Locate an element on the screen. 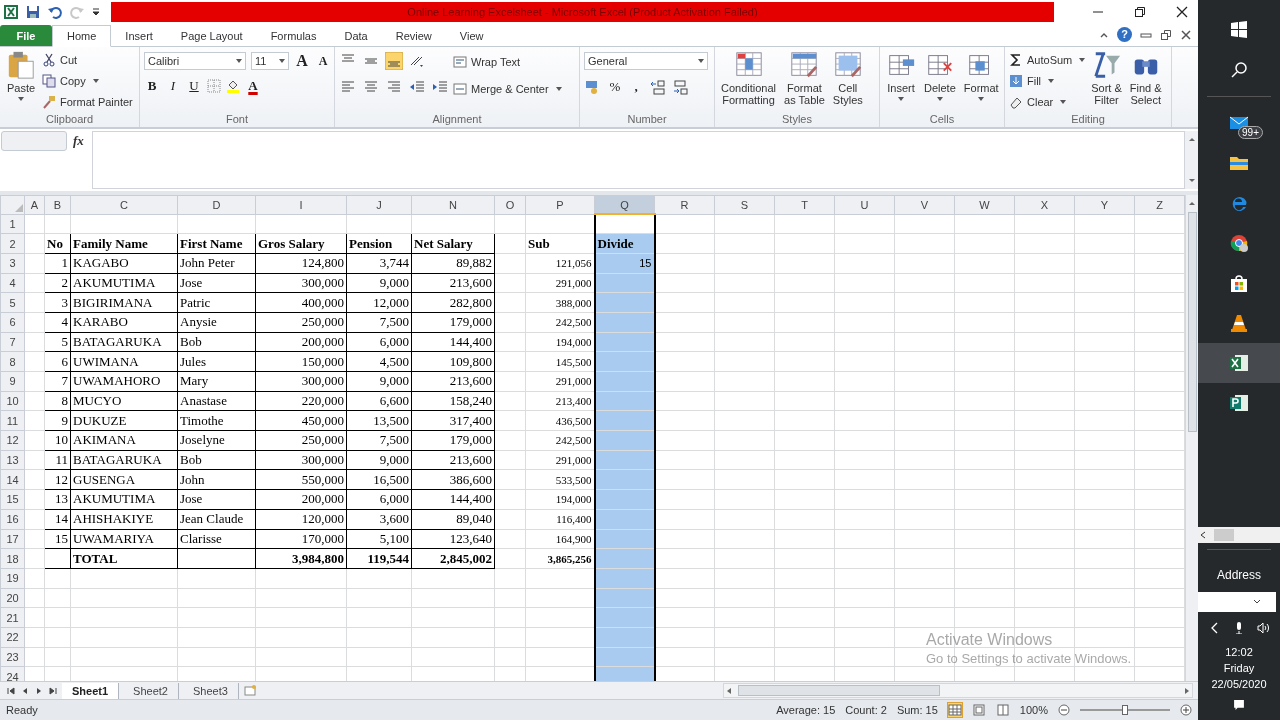  column-header: S is located at coordinates (744, 204).